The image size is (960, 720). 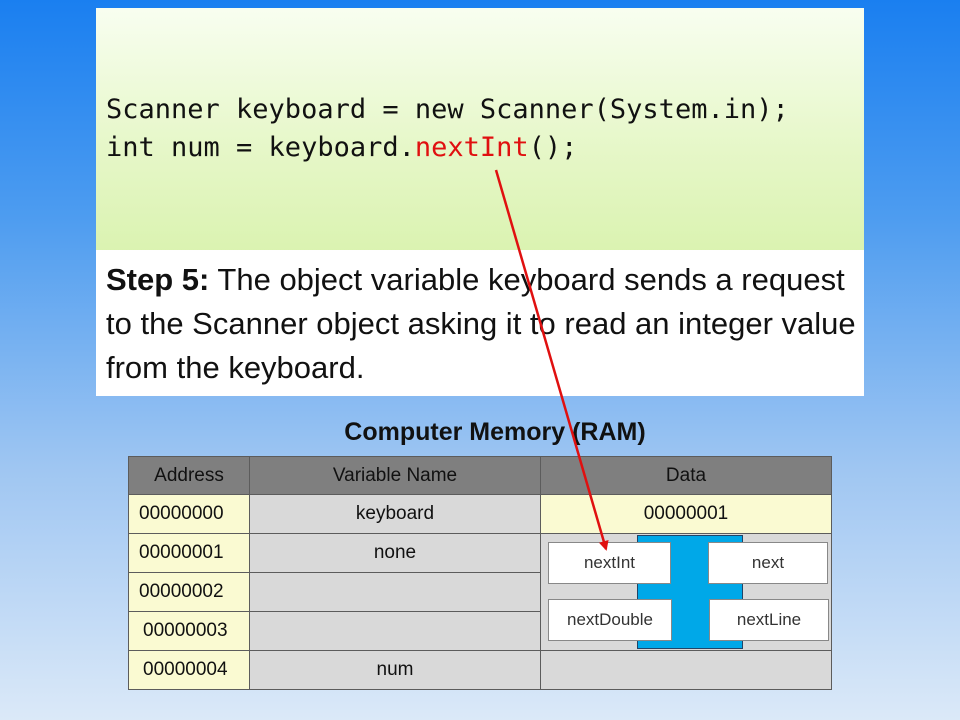 I want to click on request-arrow, so click(x=551, y=360).